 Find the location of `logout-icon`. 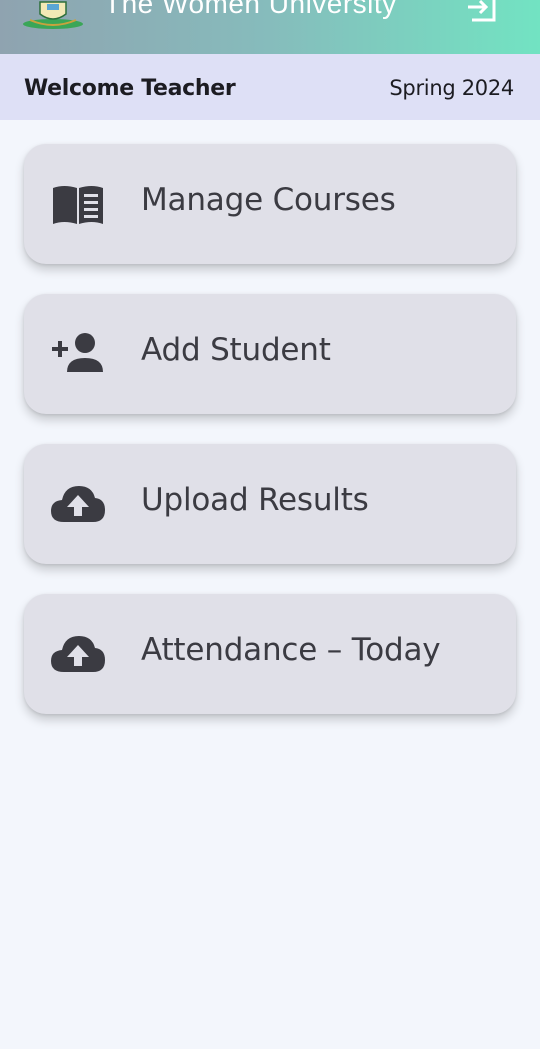

logout-icon is located at coordinates (483, 11).